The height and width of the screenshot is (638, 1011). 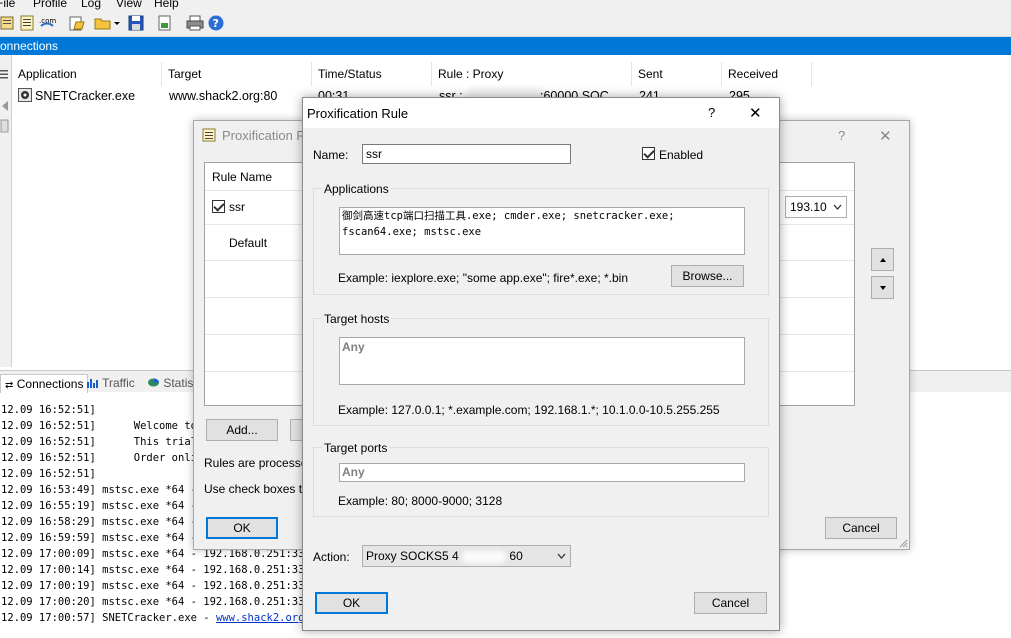 I want to click on column-sent: Sent, so click(x=677, y=74).